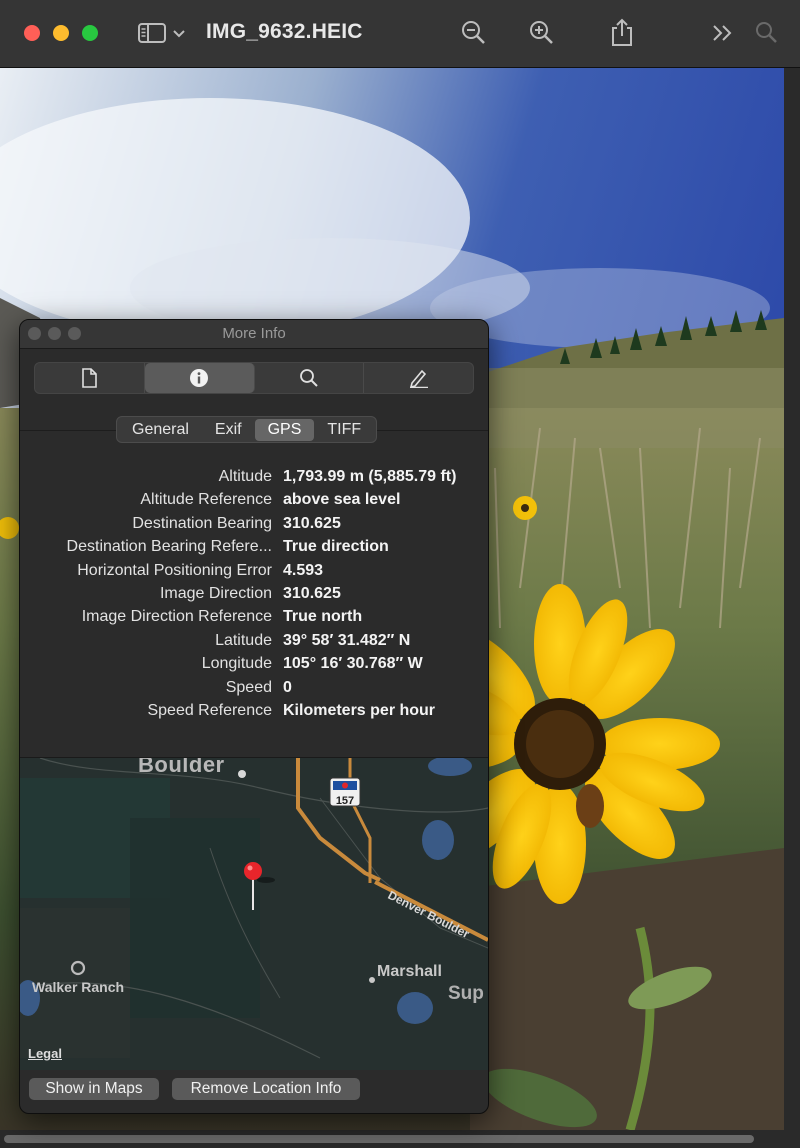  I want to click on window-titlebar: IMG_9632.HEIC, so click(400, 34).